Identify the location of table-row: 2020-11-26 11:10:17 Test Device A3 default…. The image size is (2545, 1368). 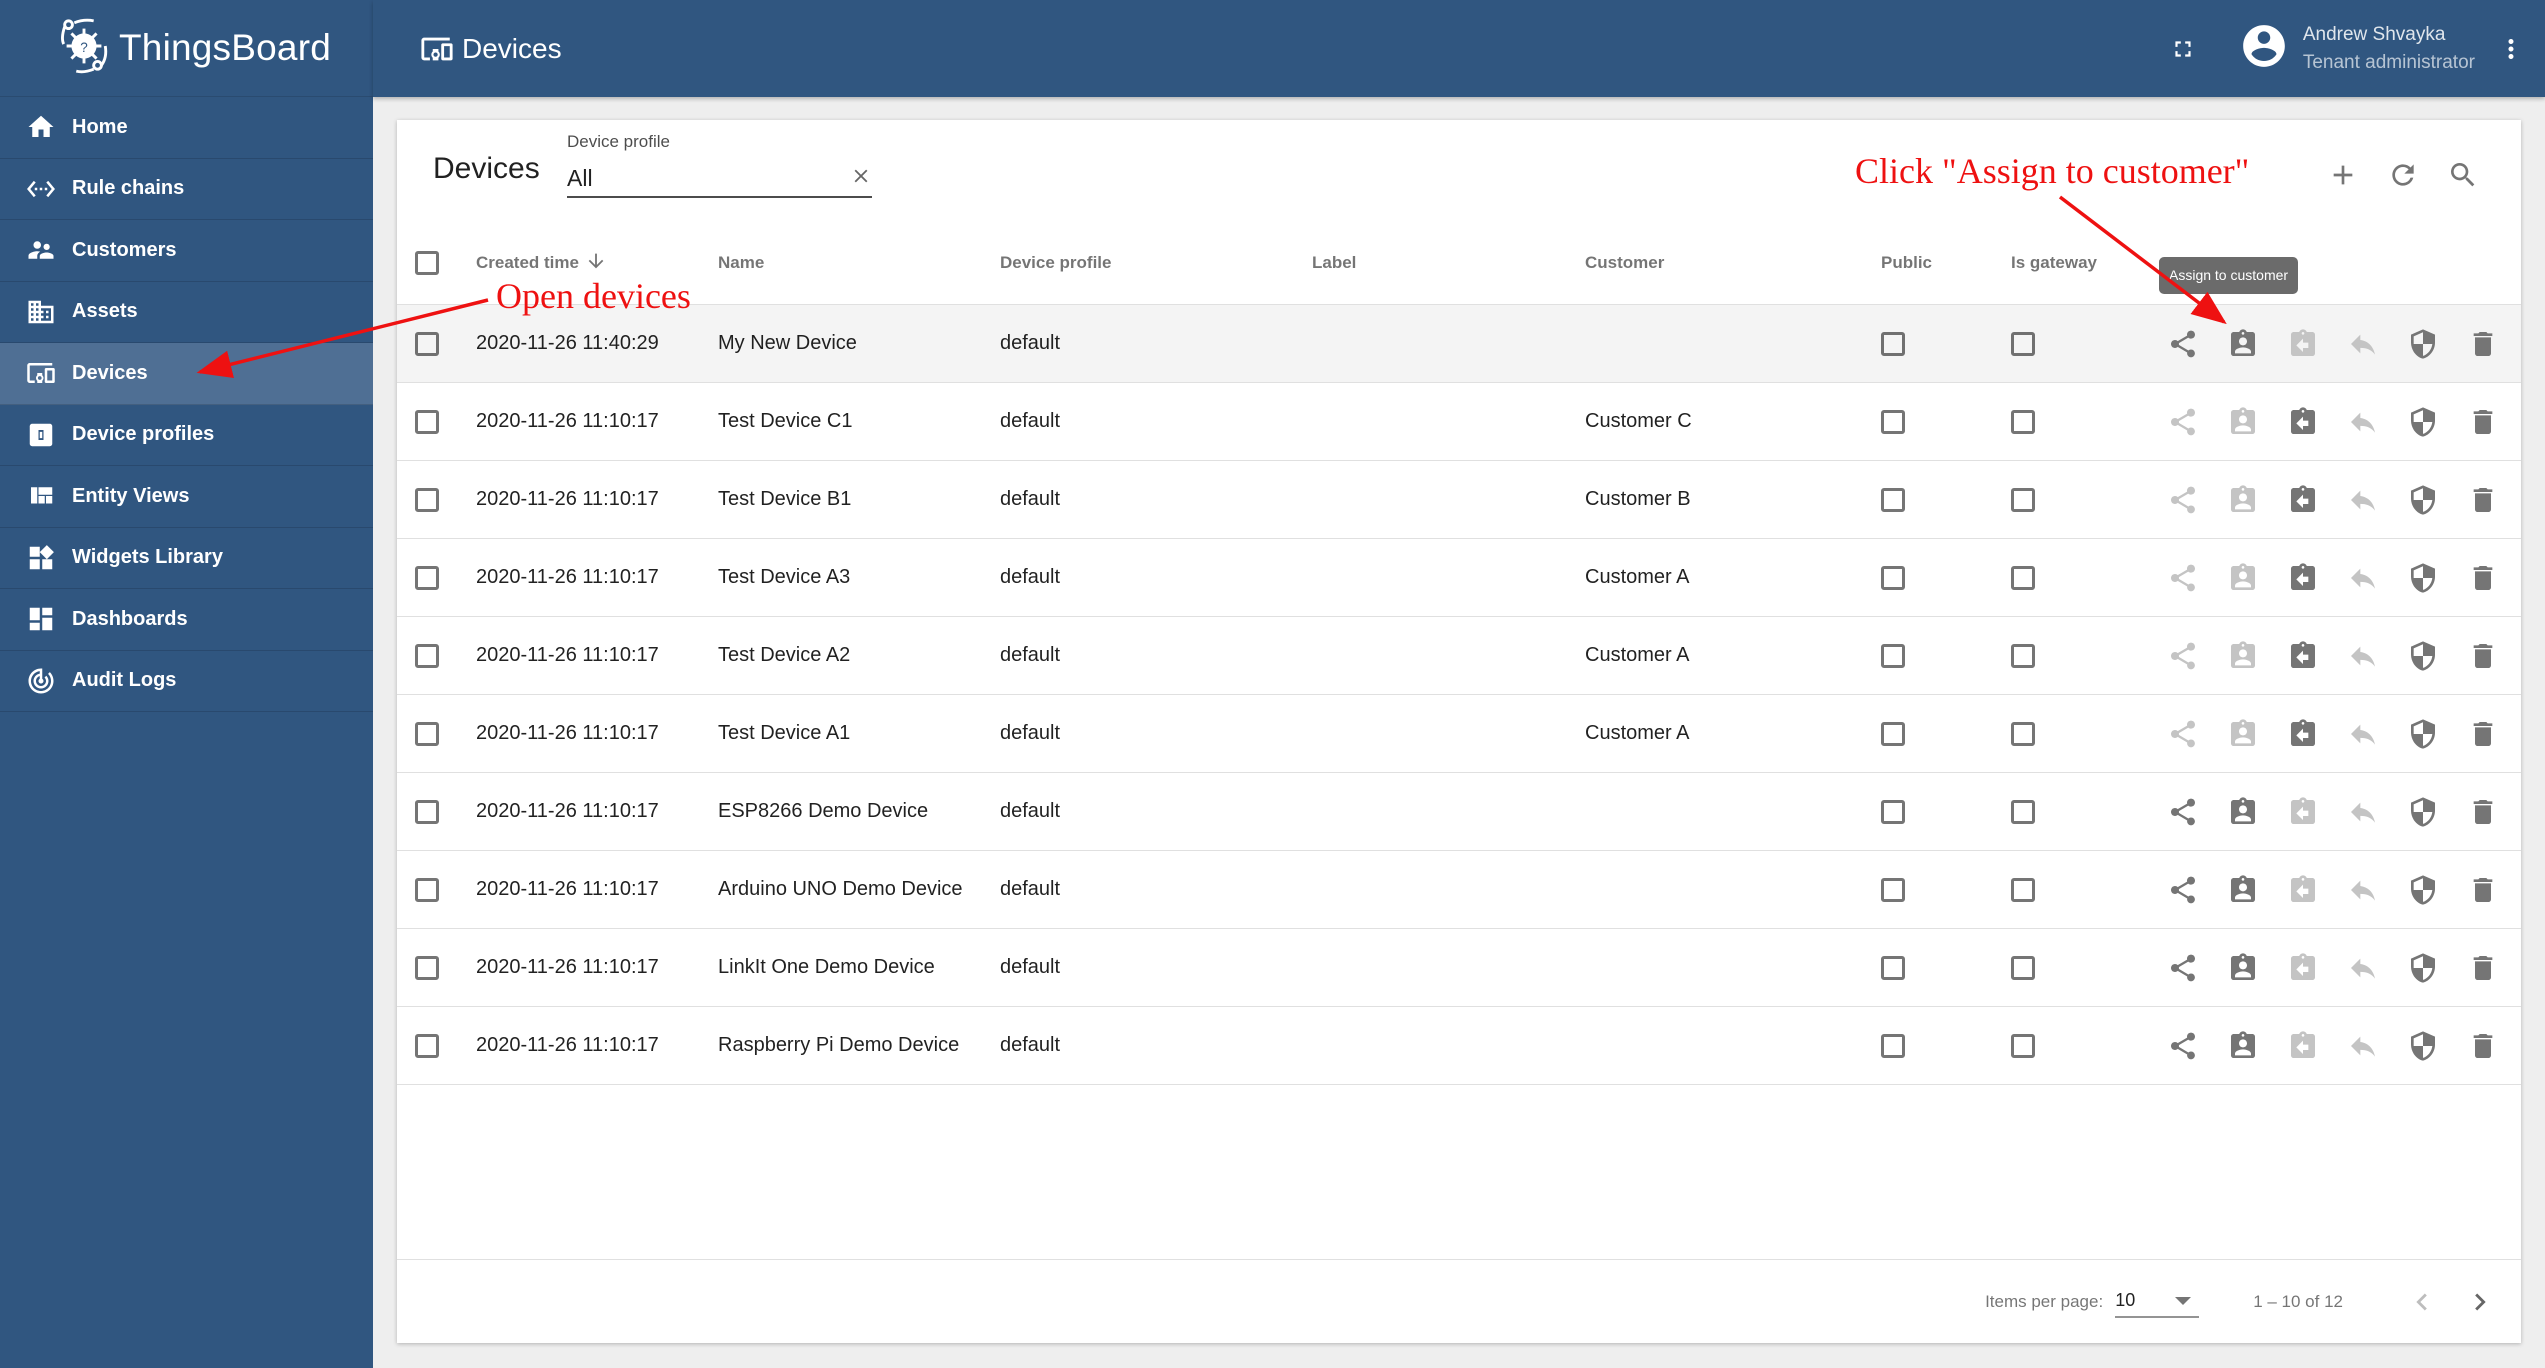
(1459, 578).